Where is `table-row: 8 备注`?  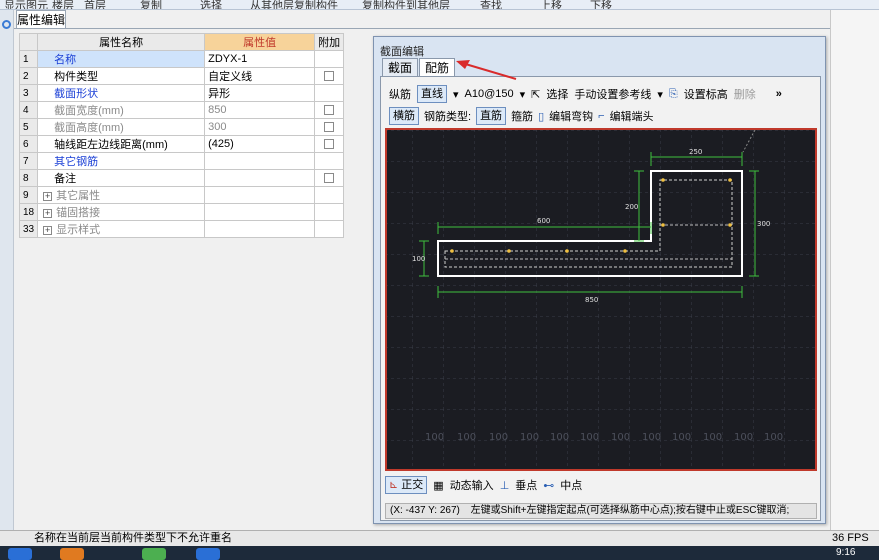 table-row: 8 备注 is located at coordinates (181, 178).